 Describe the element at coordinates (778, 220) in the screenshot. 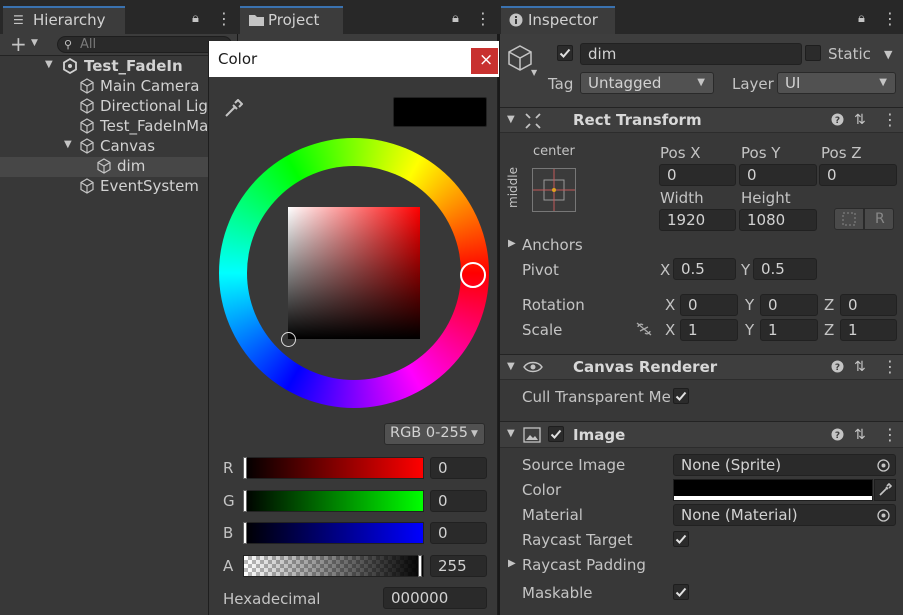

I see `height-field: 1080` at that location.